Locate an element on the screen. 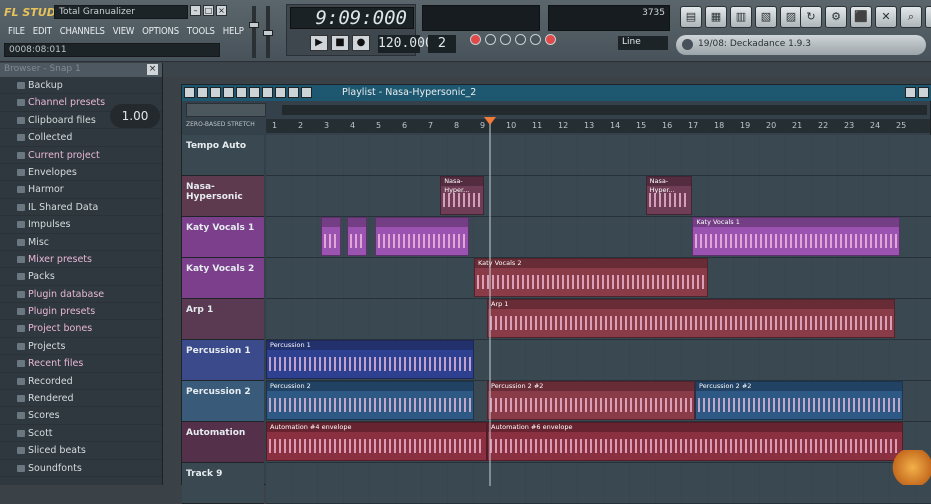 The image size is (931, 504). browser-item: Packs is located at coordinates (81, 277).